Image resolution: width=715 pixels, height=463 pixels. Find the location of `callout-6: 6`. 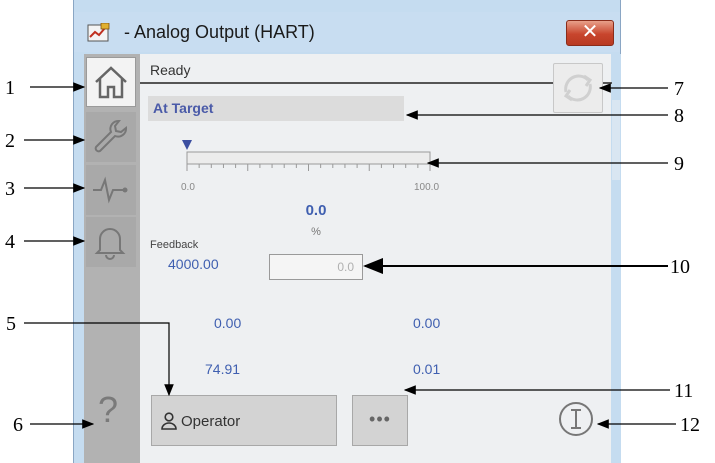

callout-6: 6 is located at coordinates (18, 425).